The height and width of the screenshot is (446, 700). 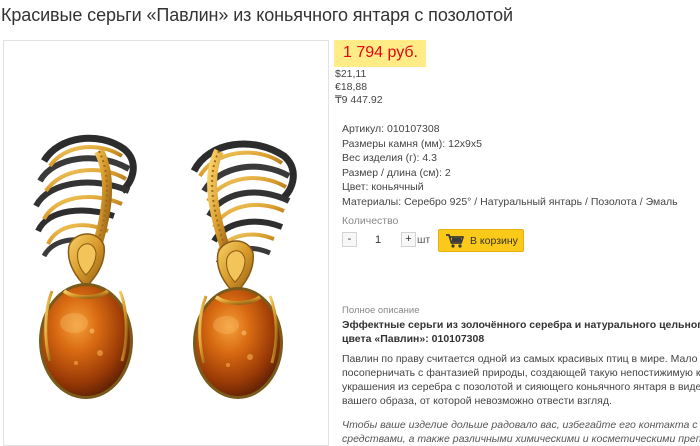 What do you see at coordinates (359, 100) in the screenshot?
I see `price-kzt: ₸9 447.92` at bounding box center [359, 100].